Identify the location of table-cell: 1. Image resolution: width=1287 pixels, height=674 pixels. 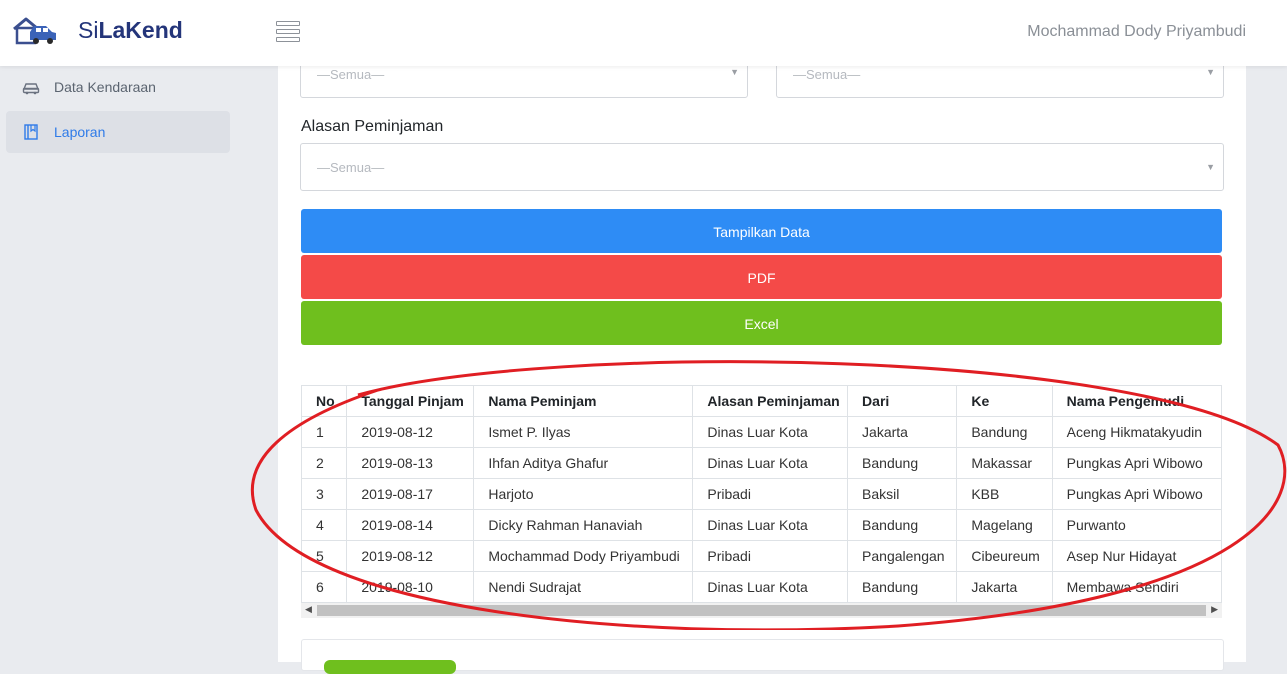
(324, 432).